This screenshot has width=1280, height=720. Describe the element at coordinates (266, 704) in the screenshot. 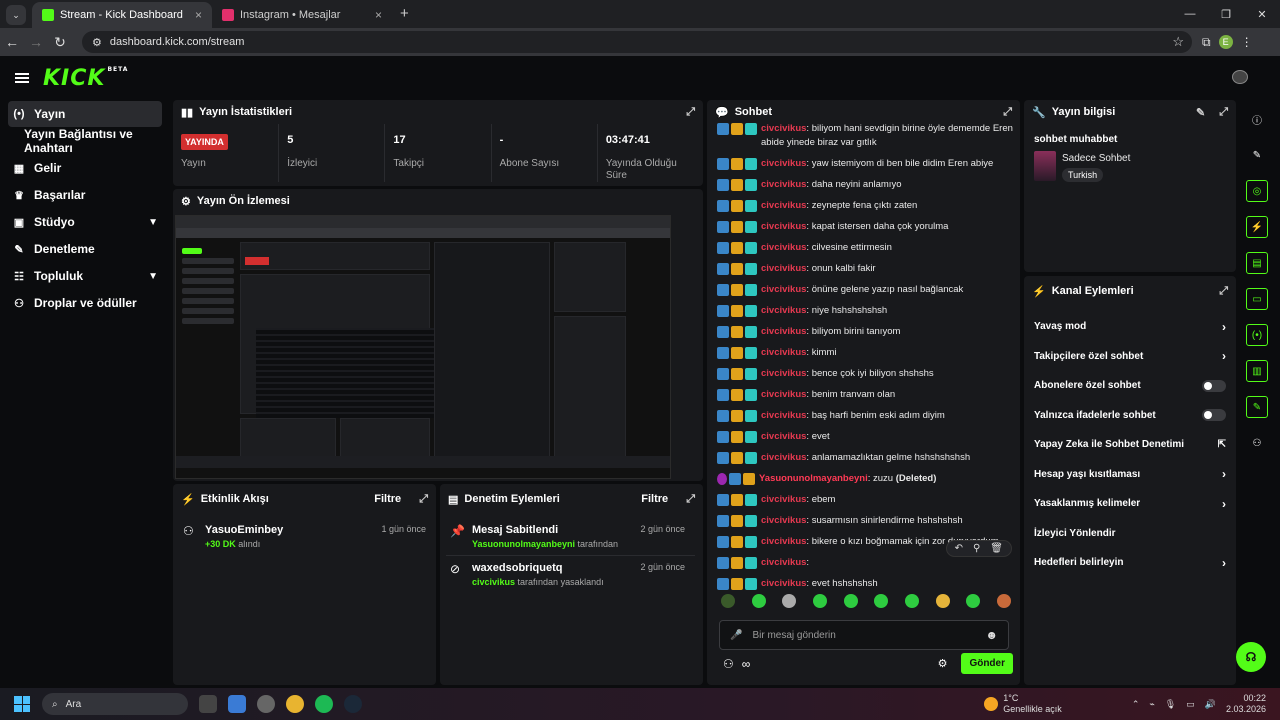

I see `app-icon` at that location.